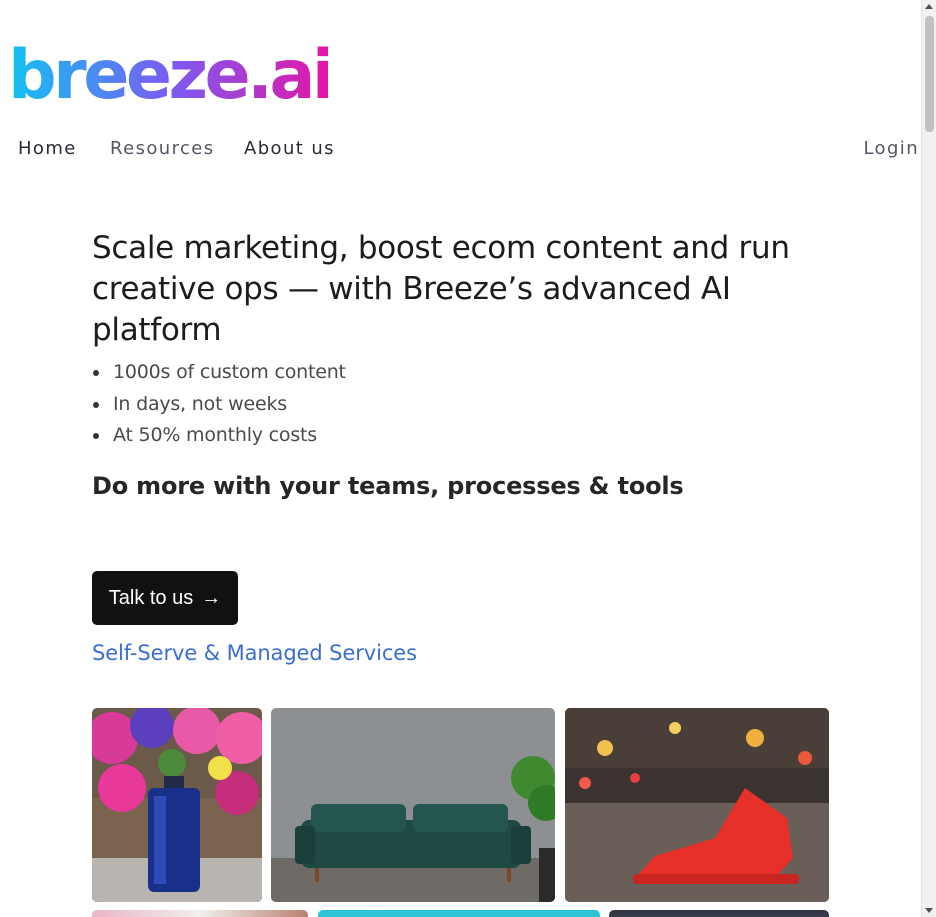 The height and width of the screenshot is (917, 936). I want to click on bullet-item: 1000s of custom content, so click(462, 373).